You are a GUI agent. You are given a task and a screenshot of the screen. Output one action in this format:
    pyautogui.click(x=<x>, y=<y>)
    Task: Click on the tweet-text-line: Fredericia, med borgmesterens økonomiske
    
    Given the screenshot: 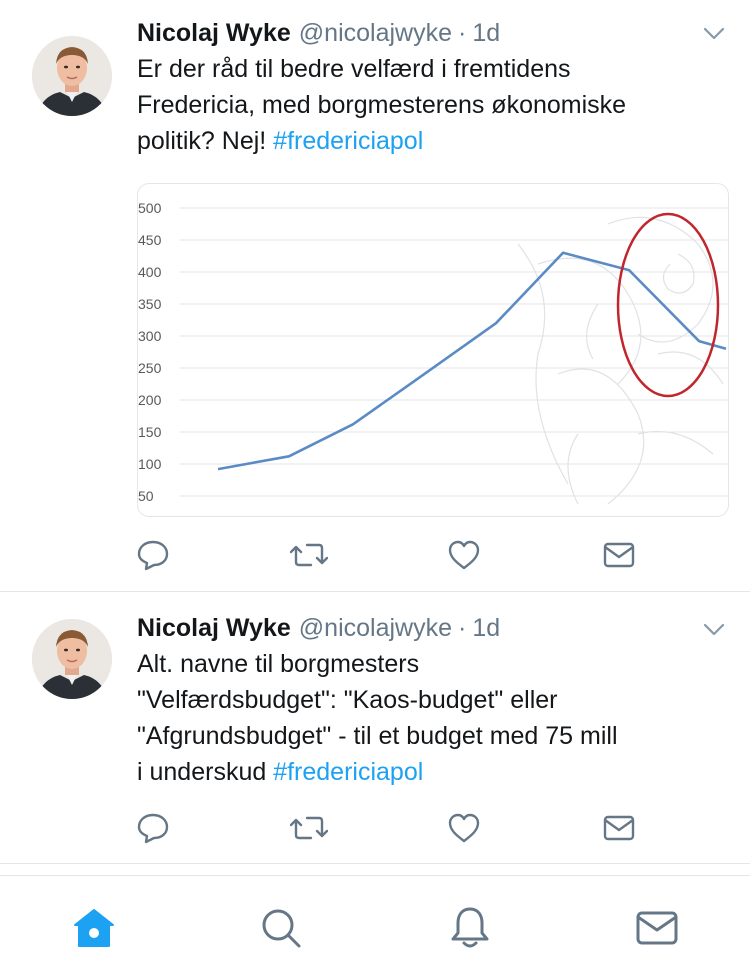 What is the action you would take?
    pyautogui.click(x=382, y=105)
    